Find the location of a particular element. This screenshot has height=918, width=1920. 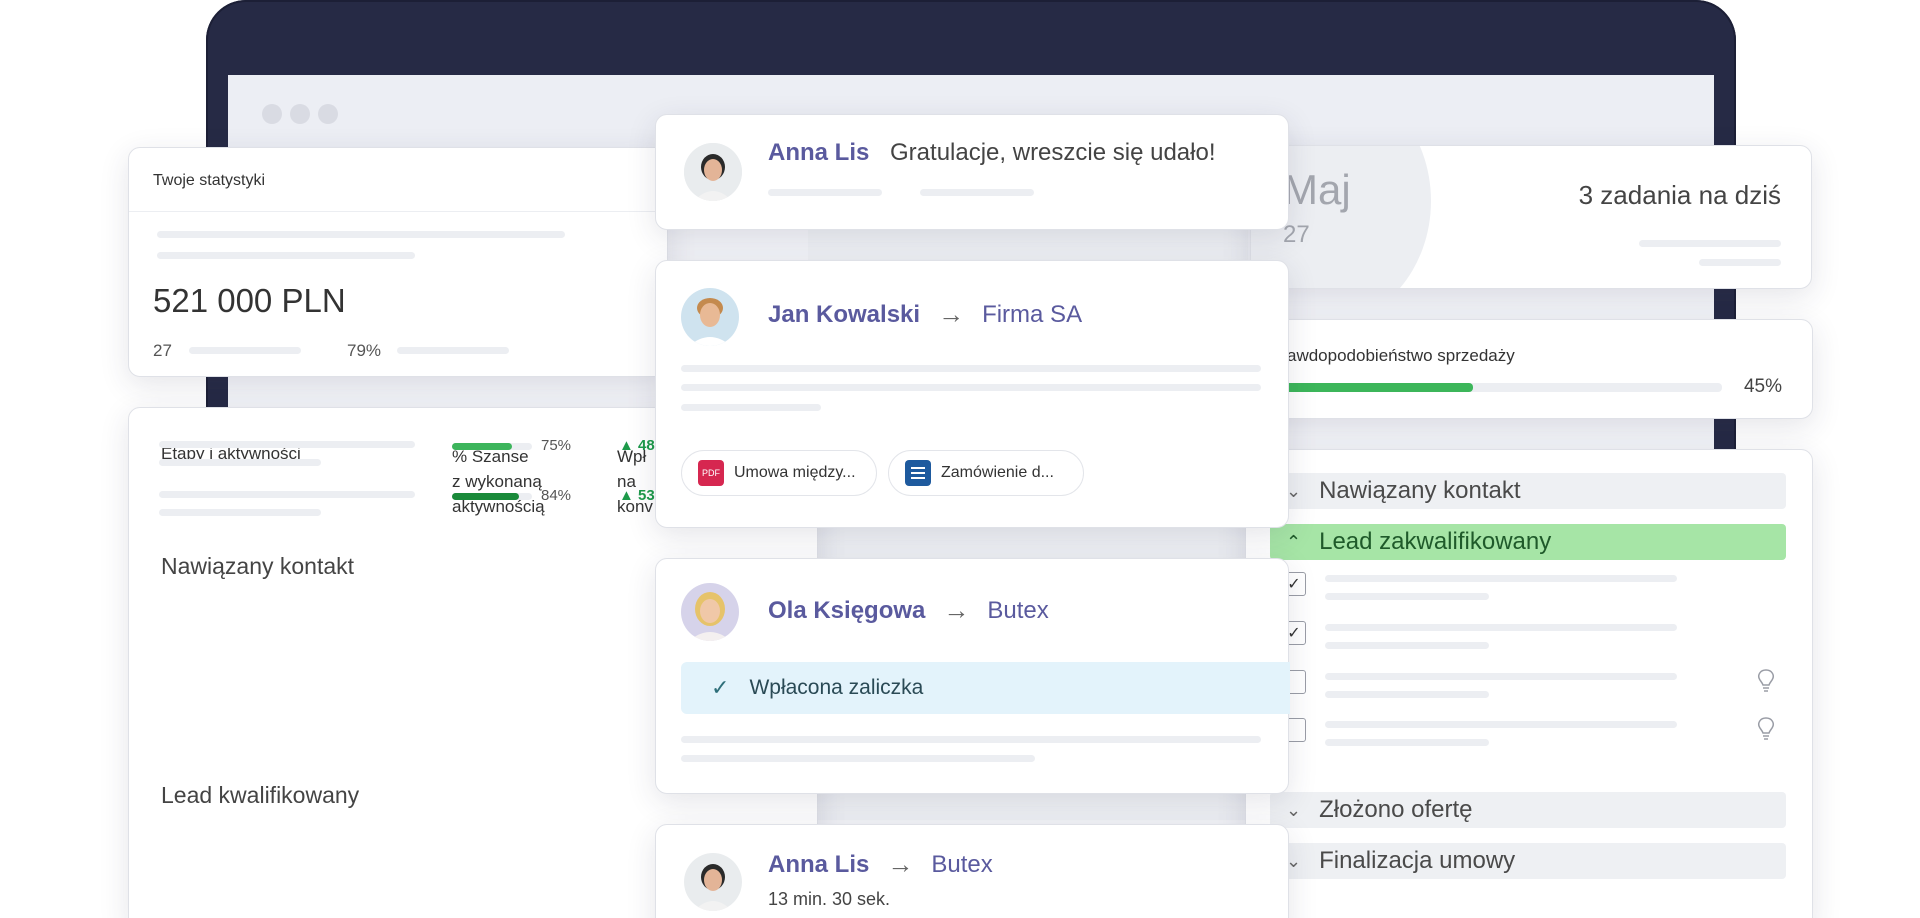

stats-title: Twoje statystyki is located at coordinates (209, 180).